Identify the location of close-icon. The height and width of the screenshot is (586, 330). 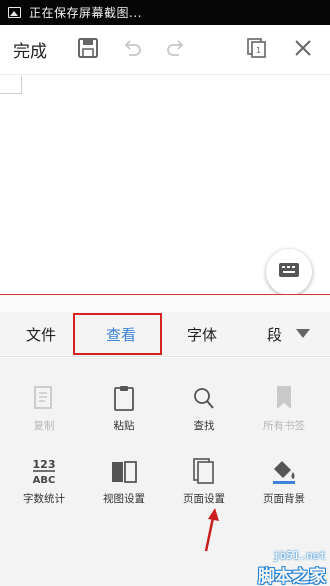
(304, 49).